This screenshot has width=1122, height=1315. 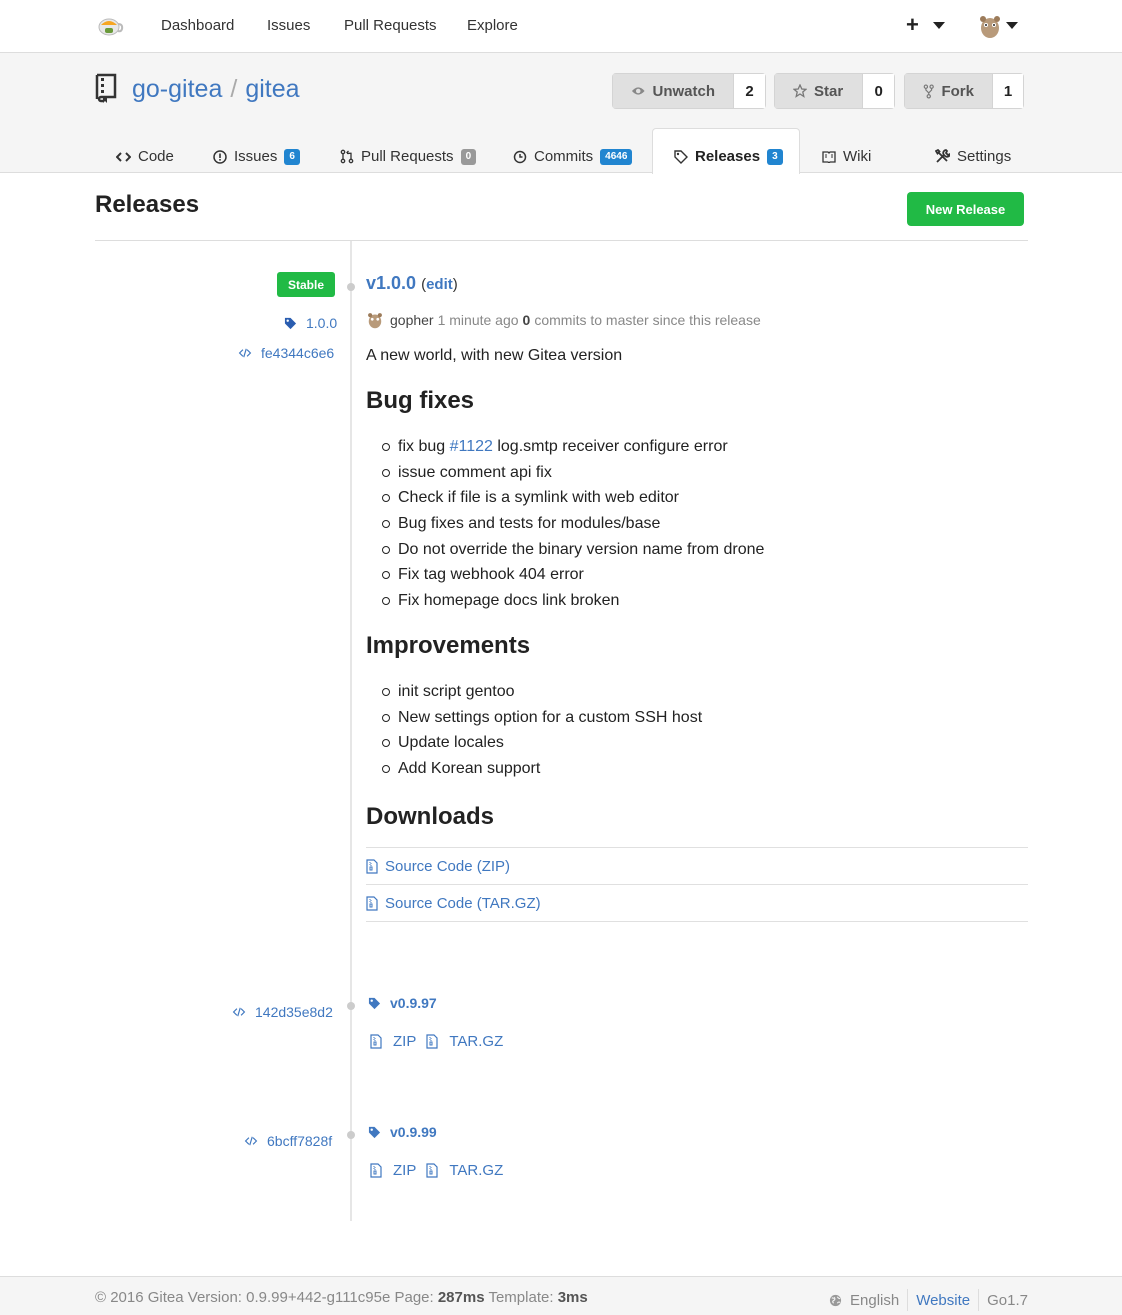 I want to click on tab-commits-label: Commits, so click(x=564, y=156).